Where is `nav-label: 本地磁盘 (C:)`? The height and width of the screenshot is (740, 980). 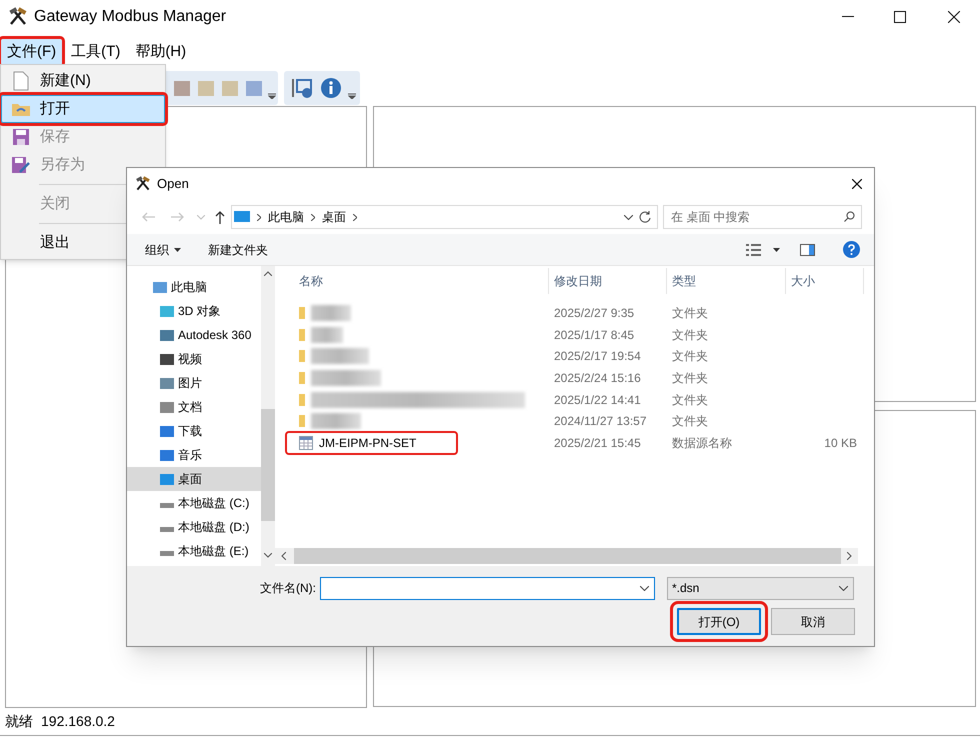
nav-label: 本地磁盘 (C:) is located at coordinates (214, 503).